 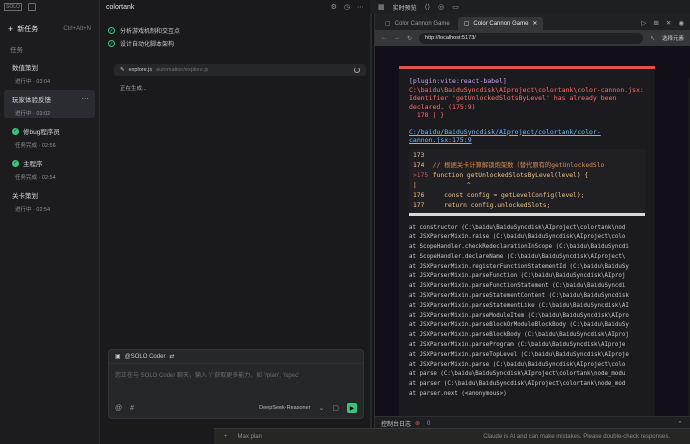 I want to click on chevron-up-icon: ⌃, so click(x=683, y=424).